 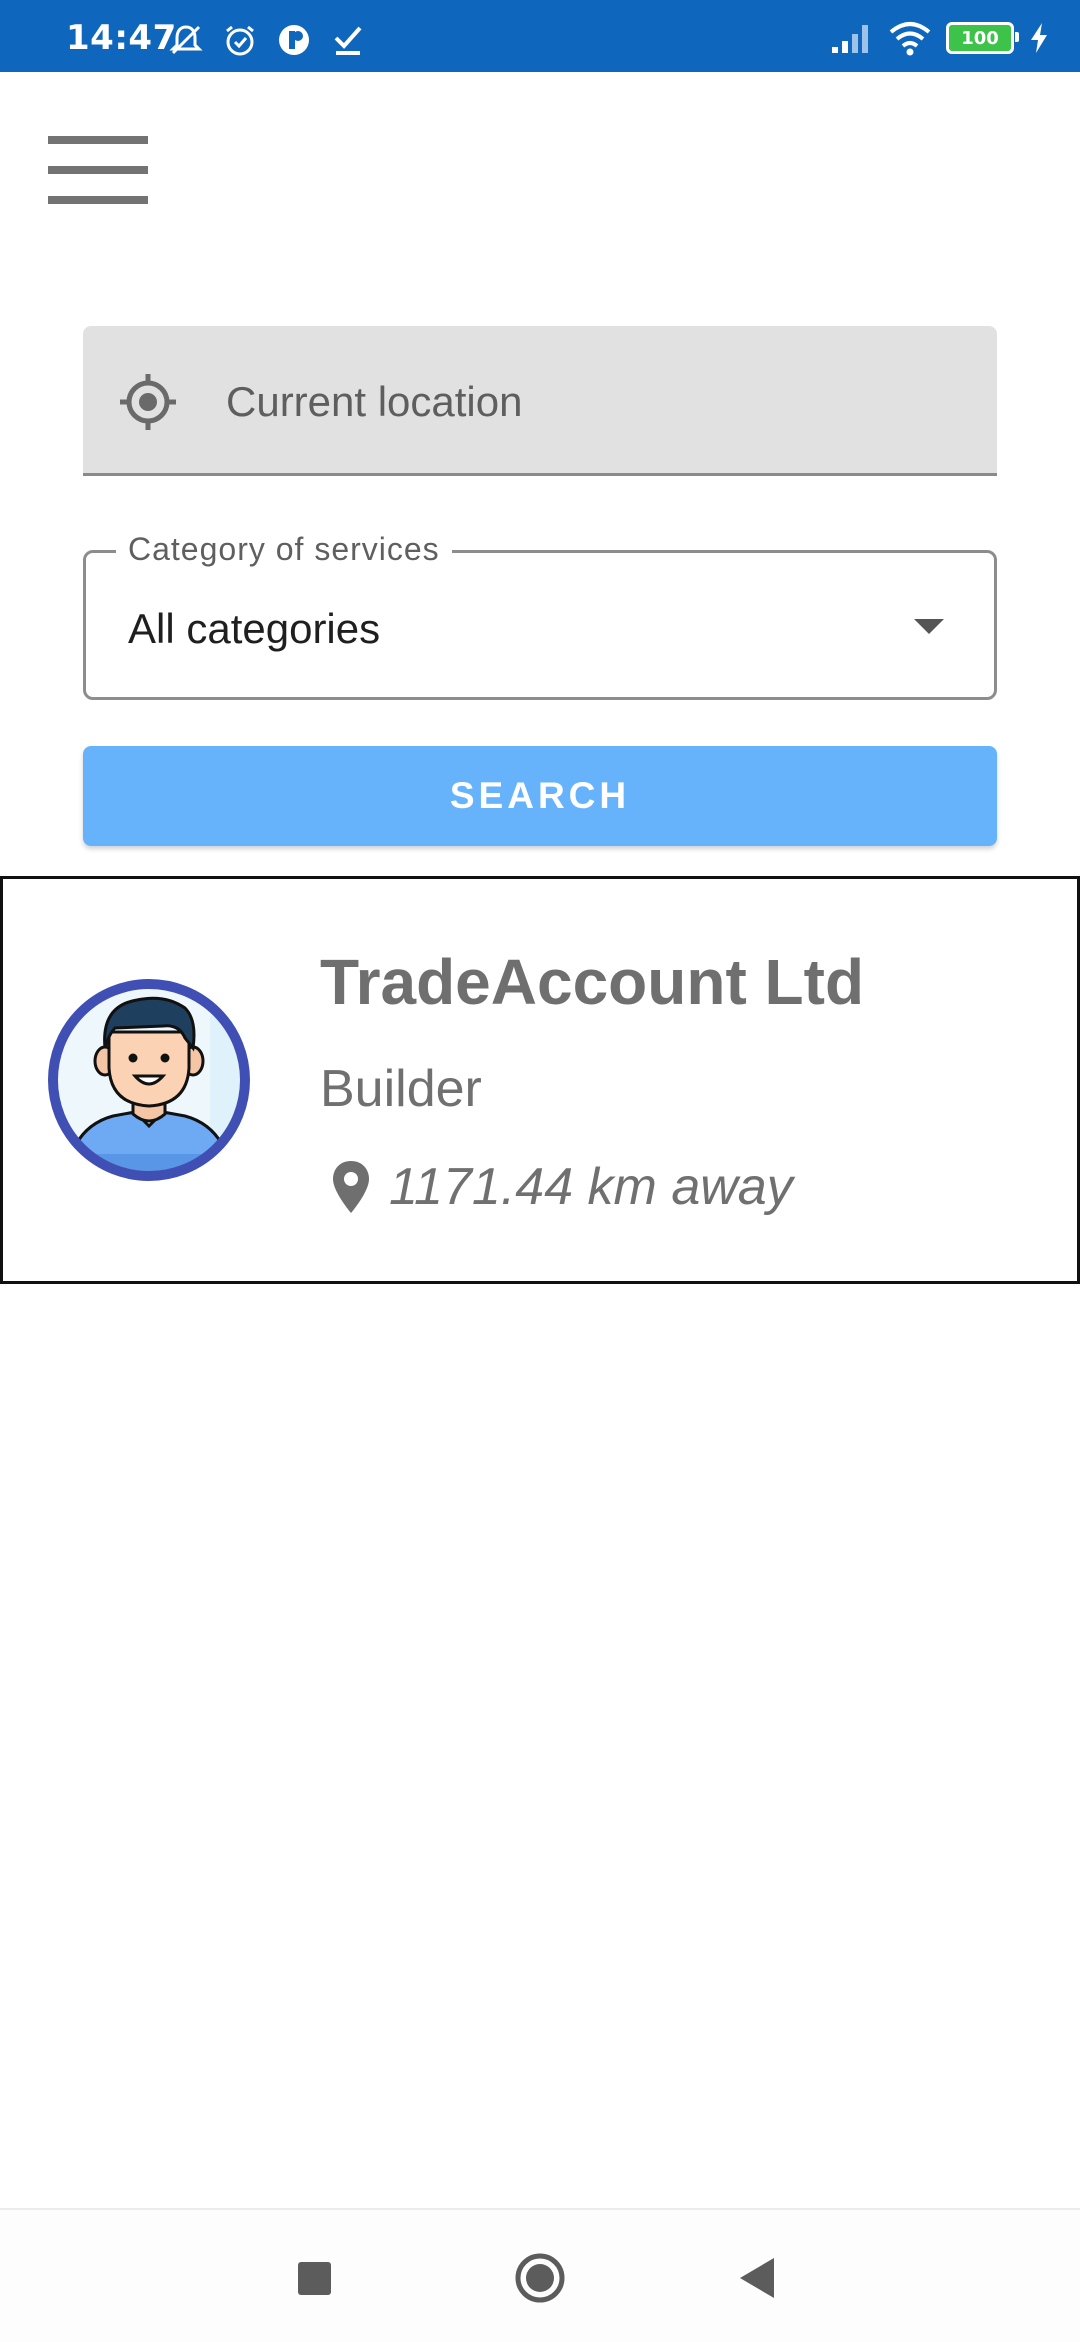 I want to click on check-icon, so click(x=348, y=40).